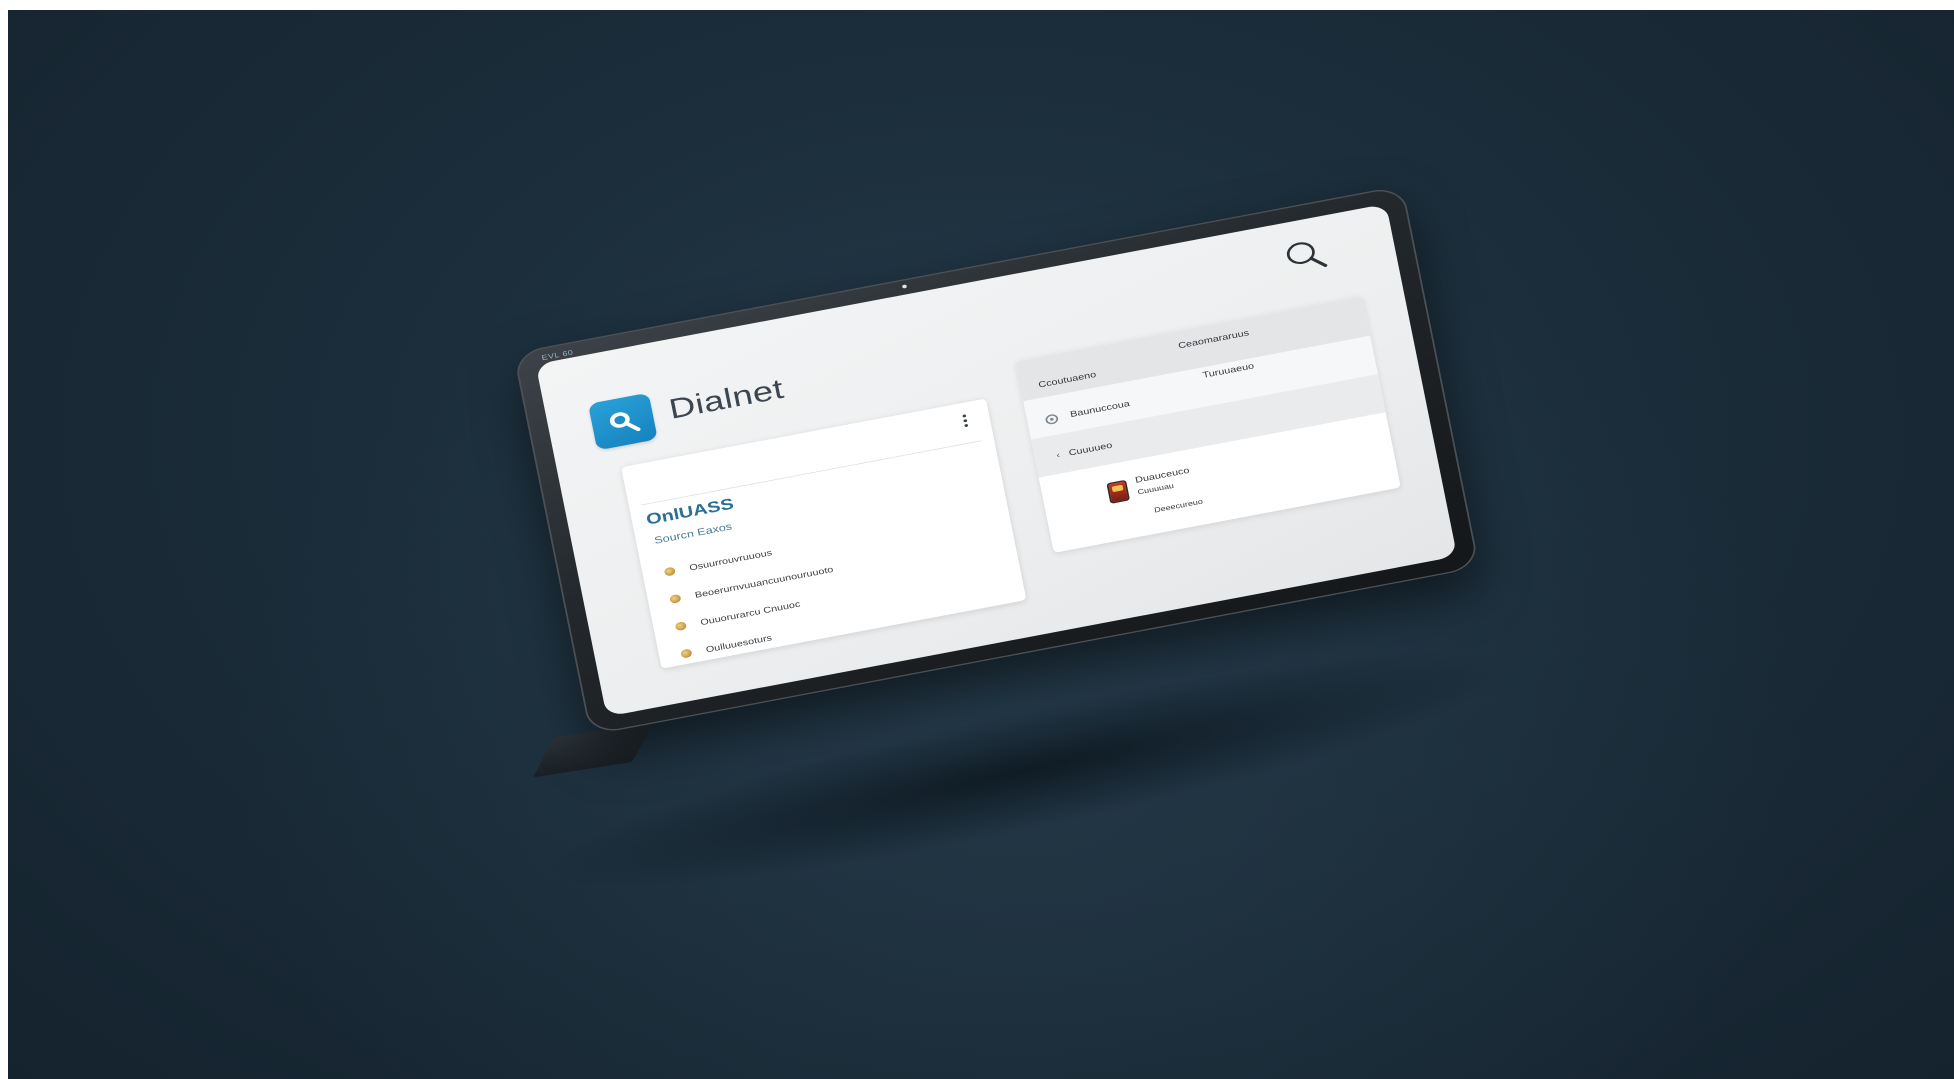 The height and width of the screenshot is (1079, 1954). I want to click on book-thumbnail-icon, so click(1118, 491).